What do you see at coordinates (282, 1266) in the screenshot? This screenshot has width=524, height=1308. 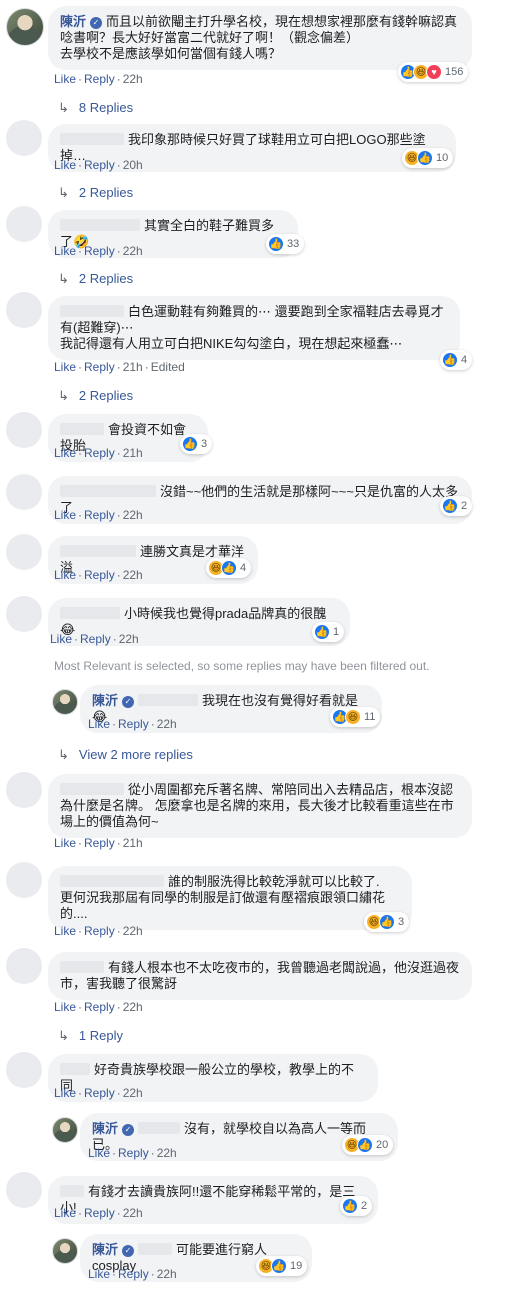 I see `reaction-summary: 😆 👍 19` at bounding box center [282, 1266].